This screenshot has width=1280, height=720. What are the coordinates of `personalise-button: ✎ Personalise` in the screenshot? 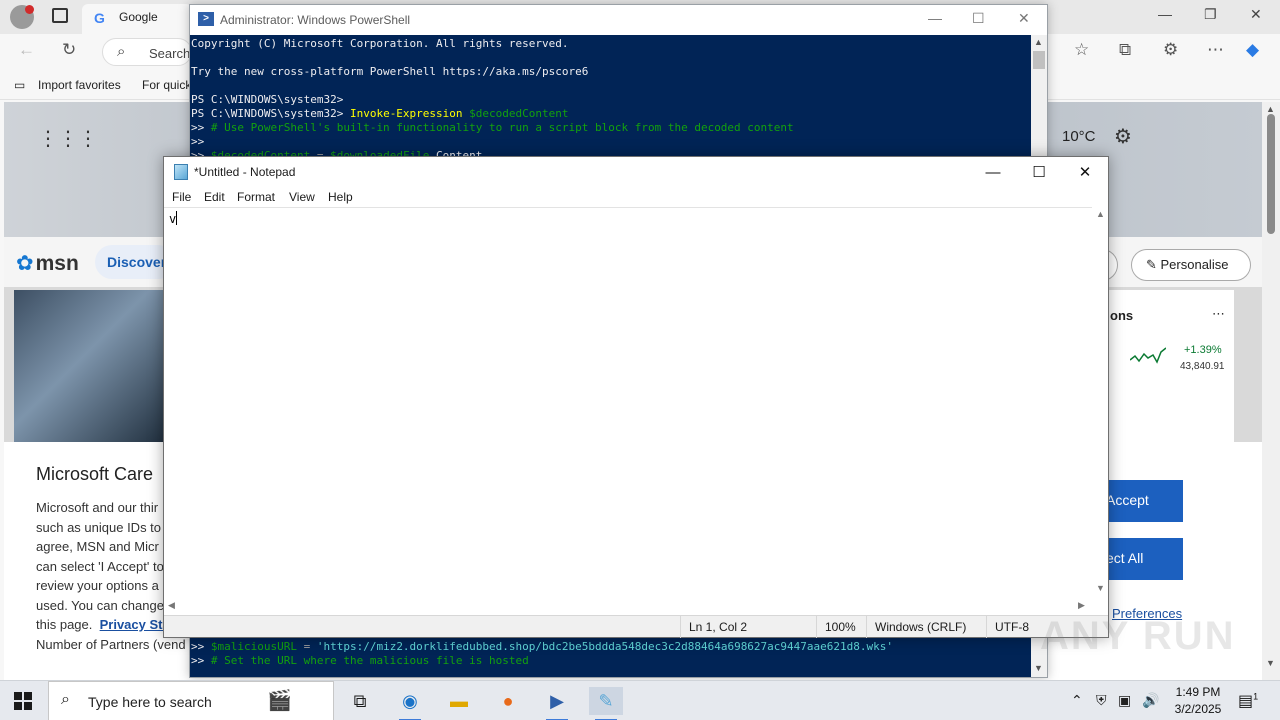 It's located at (1191, 265).